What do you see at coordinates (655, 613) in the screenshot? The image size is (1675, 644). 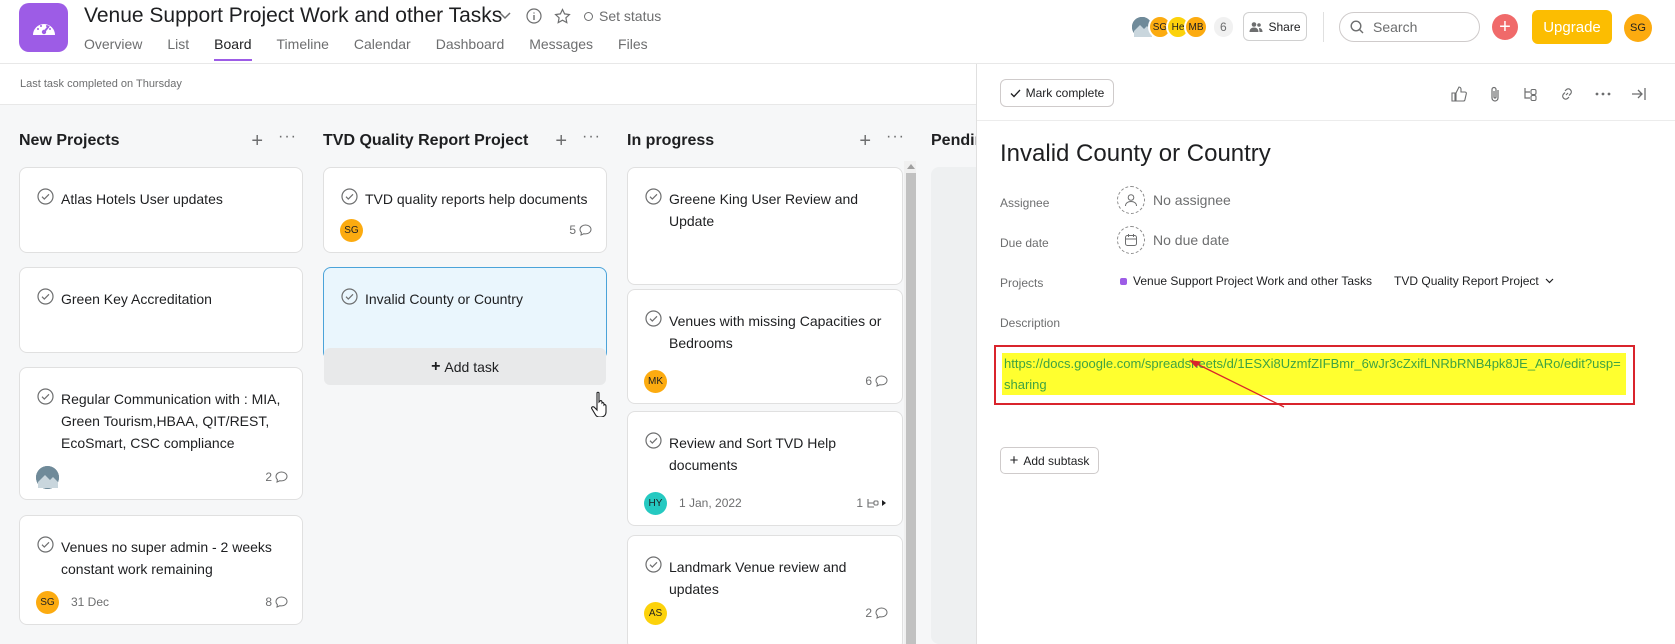 I see `avatar: AS` at bounding box center [655, 613].